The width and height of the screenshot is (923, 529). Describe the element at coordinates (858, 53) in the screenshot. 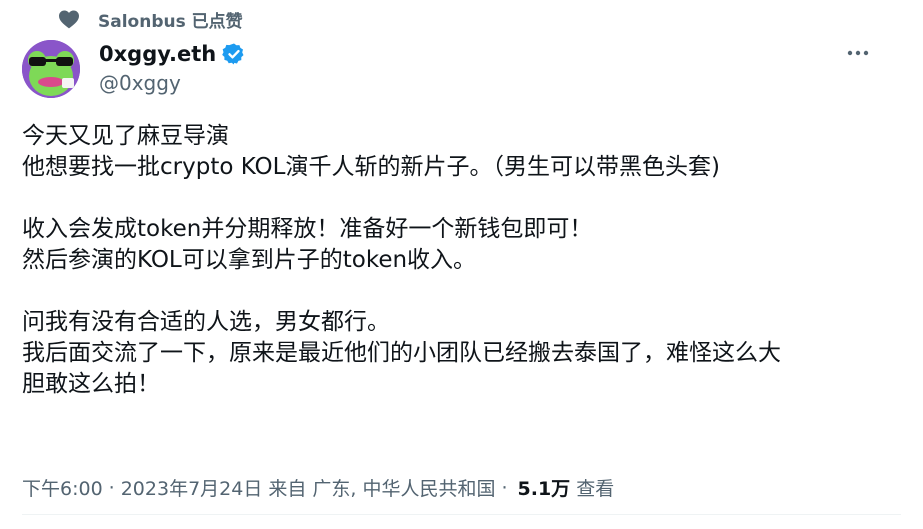

I see `more-horizontal-icon` at that location.